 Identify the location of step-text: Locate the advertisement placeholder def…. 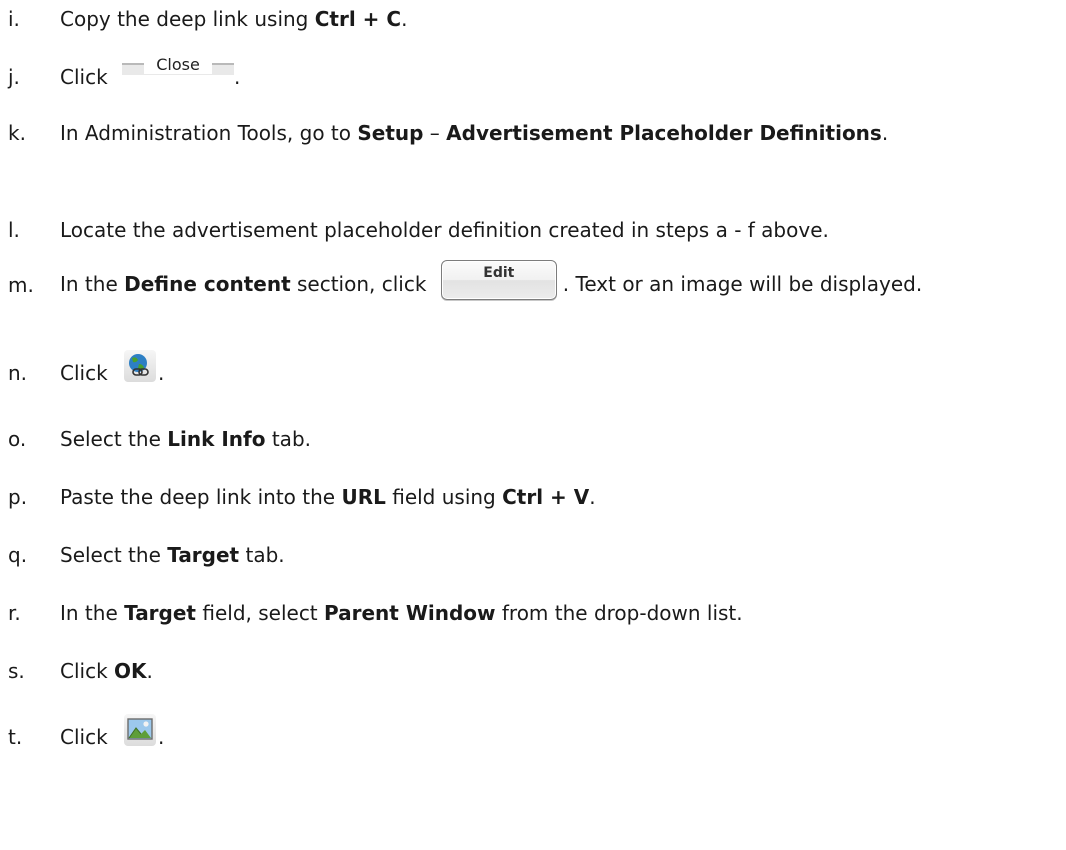
(444, 230).